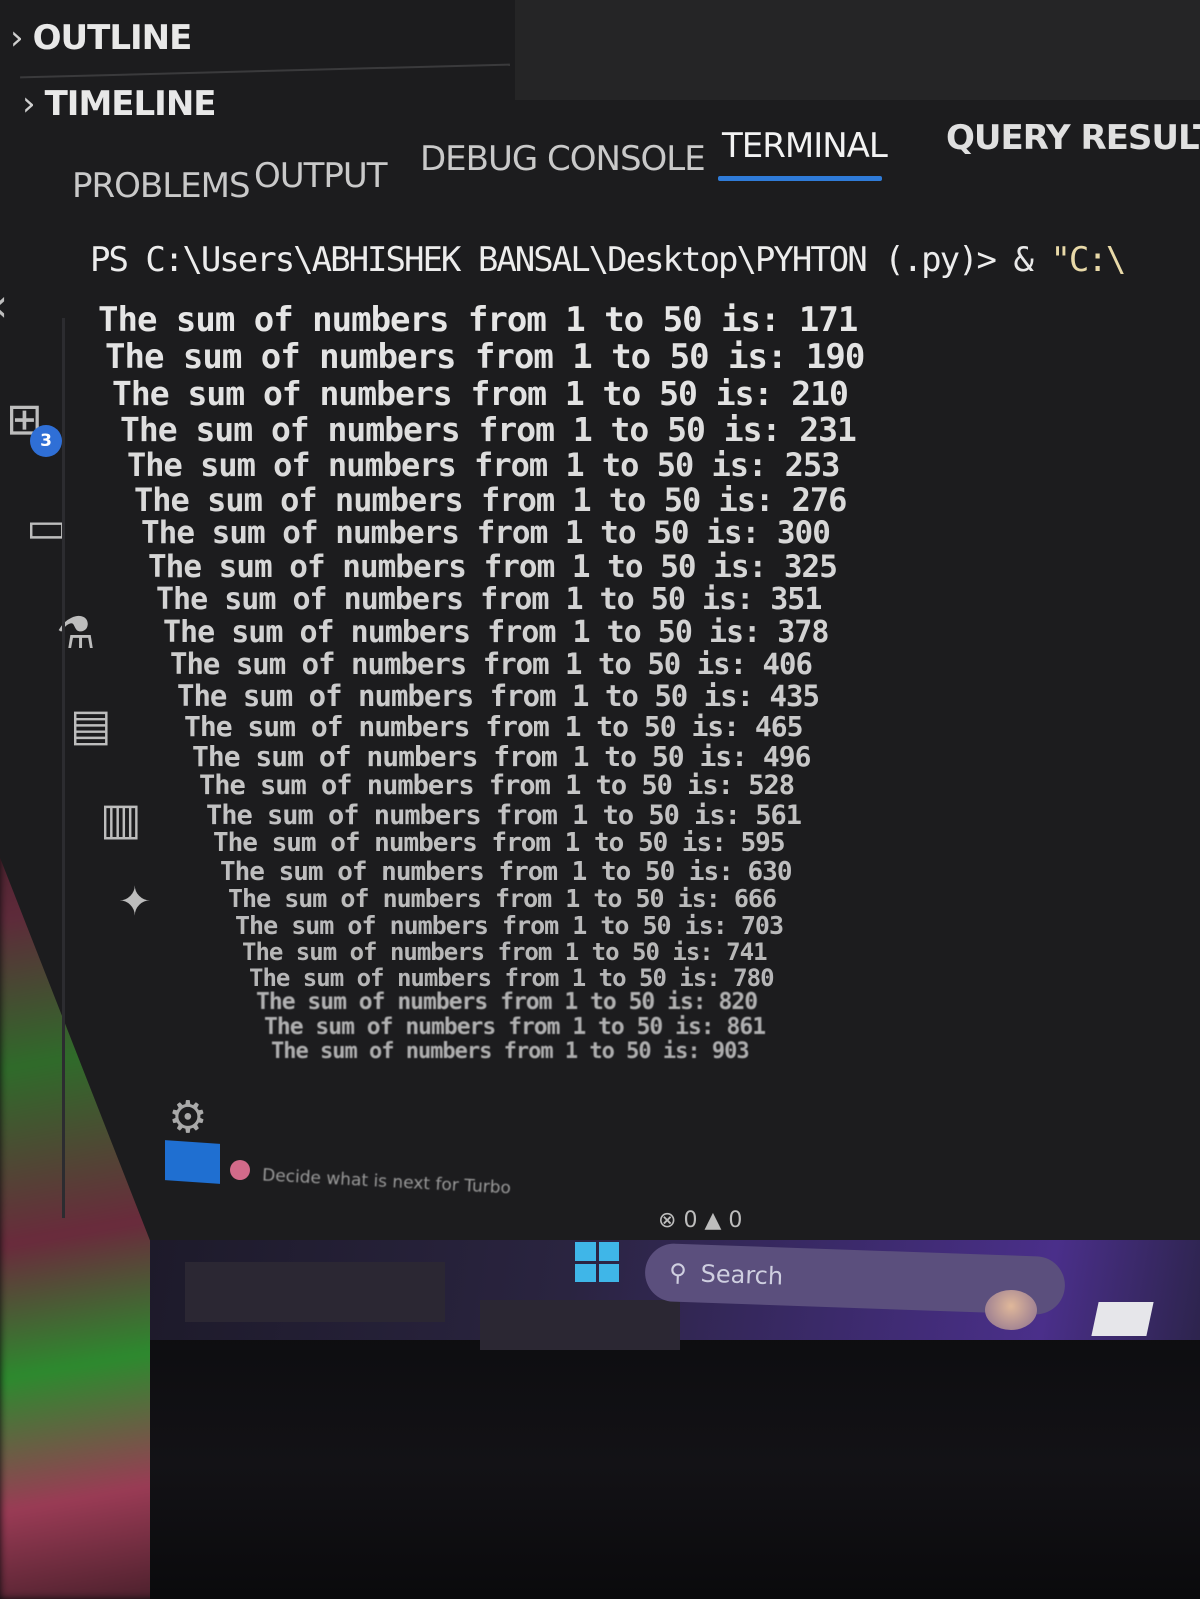  What do you see at coordinates (563, 159) in the screenshot?
I see `tab-debug-console: DEBUG CONSOLE` at bounding box center [563, 159].